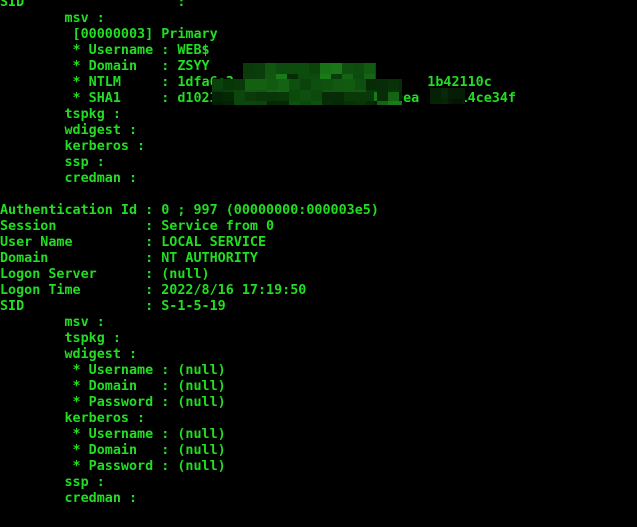 This screenshot has width=637, height=527. What do you see at coordinates (133, 242) in the screenshot?
I see `terminal-line: User Name : LOCAL SERVICE` at bounding box center [133, 242].